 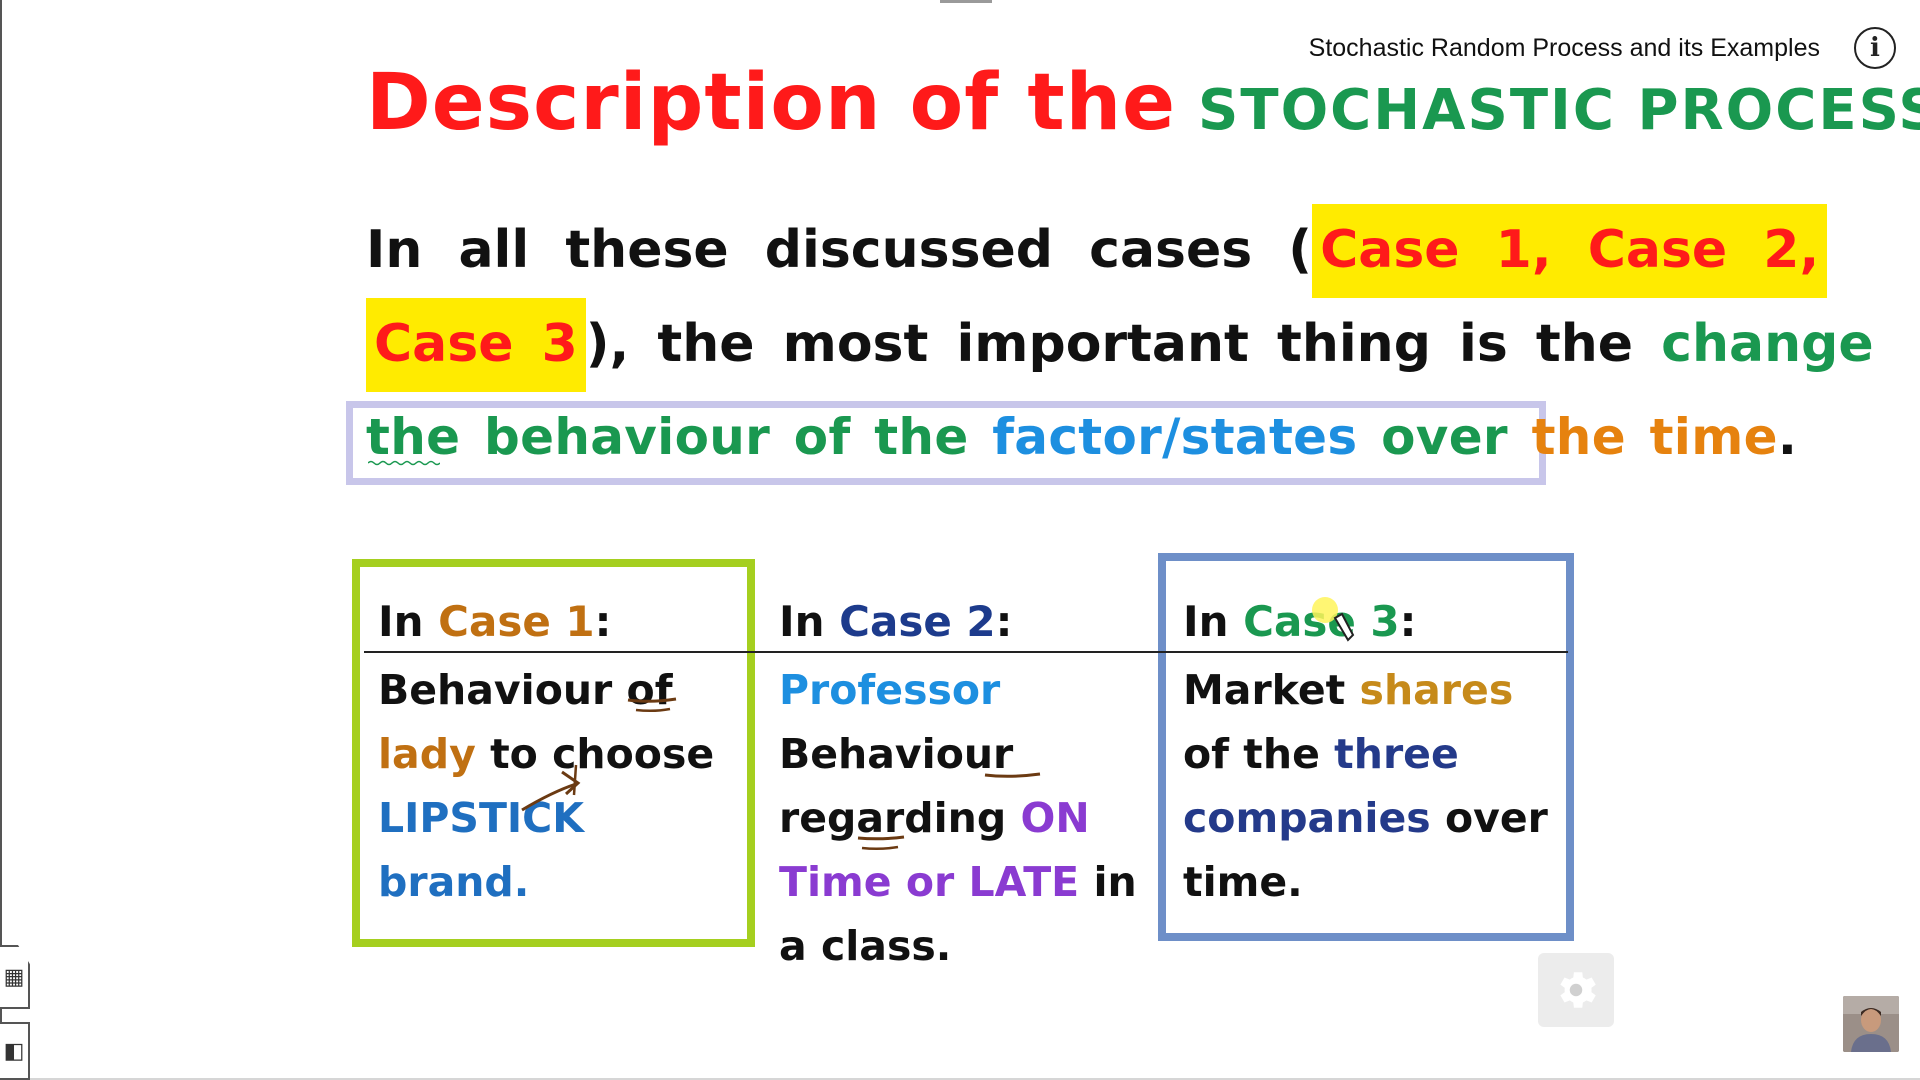 I want to click on case-2-body-professor: Professor, so click(x=890, y=690).